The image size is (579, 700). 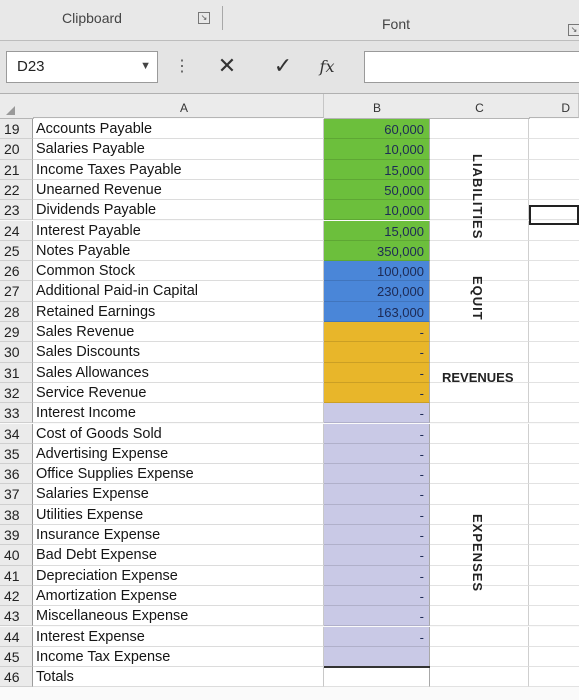 What do you see at coordinates (178, 454) in the screenshot?
I see `cell-account-name: Advertising Expense` at bounding box center [178, 454].